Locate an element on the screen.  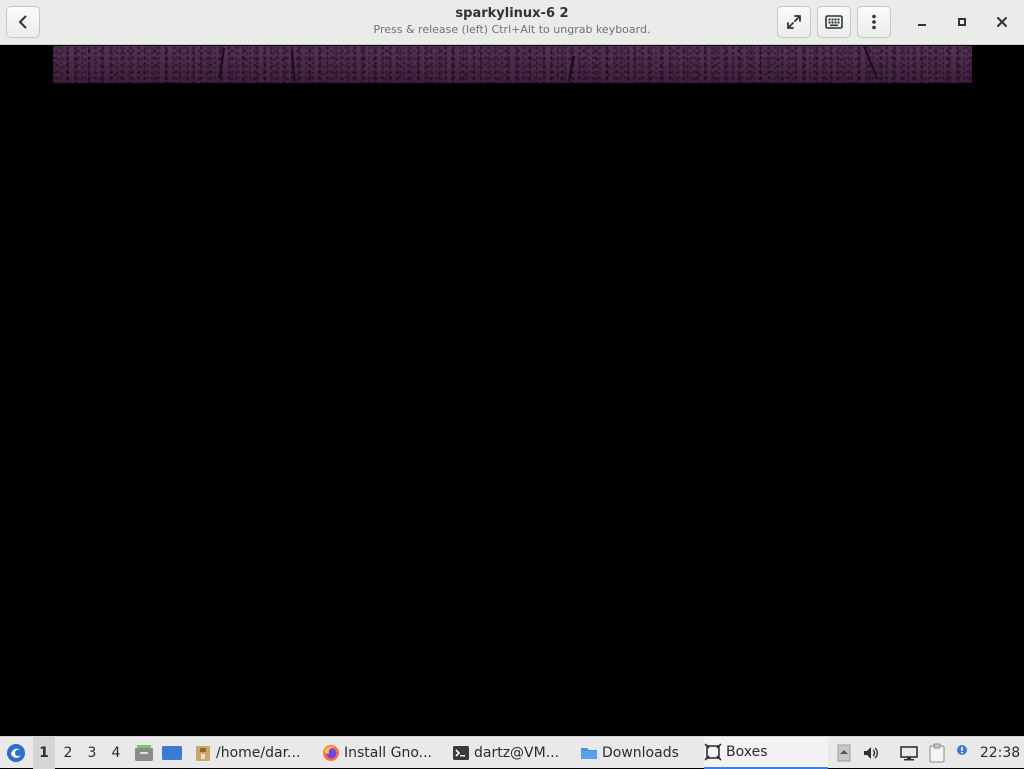
network-indicator is located at coordinates (909, 753).